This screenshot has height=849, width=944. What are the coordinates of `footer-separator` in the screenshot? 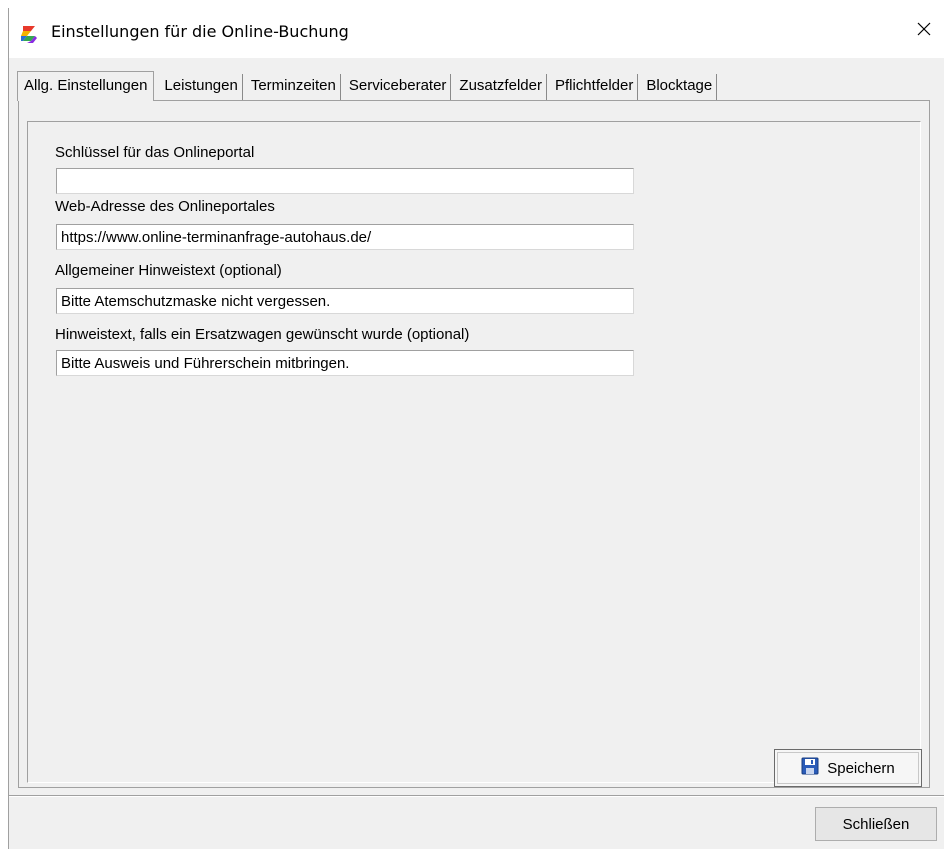 It's located at (476, 796).